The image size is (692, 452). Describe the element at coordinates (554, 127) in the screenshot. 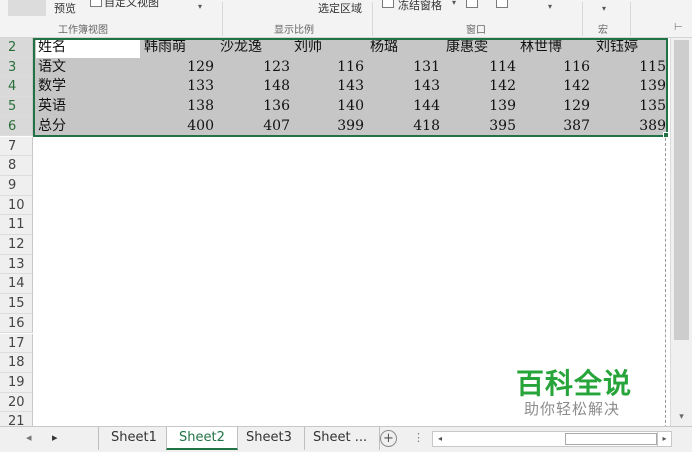

I see `score-cell: 387` at that location.